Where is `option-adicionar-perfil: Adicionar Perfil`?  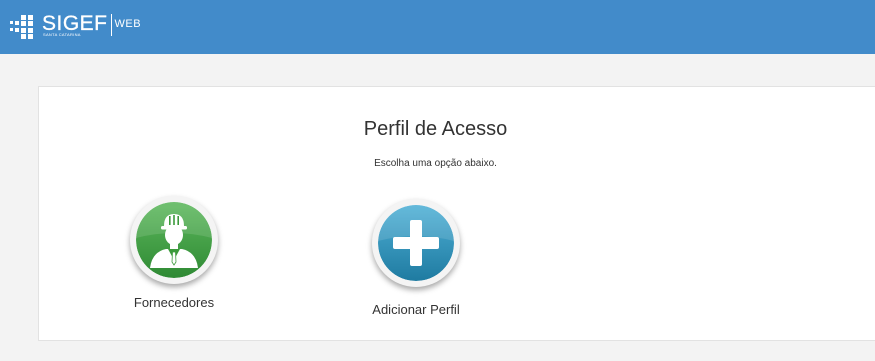 option-adicionar-perfil: Adicionar Perfil is located at coordinates (416, 258).